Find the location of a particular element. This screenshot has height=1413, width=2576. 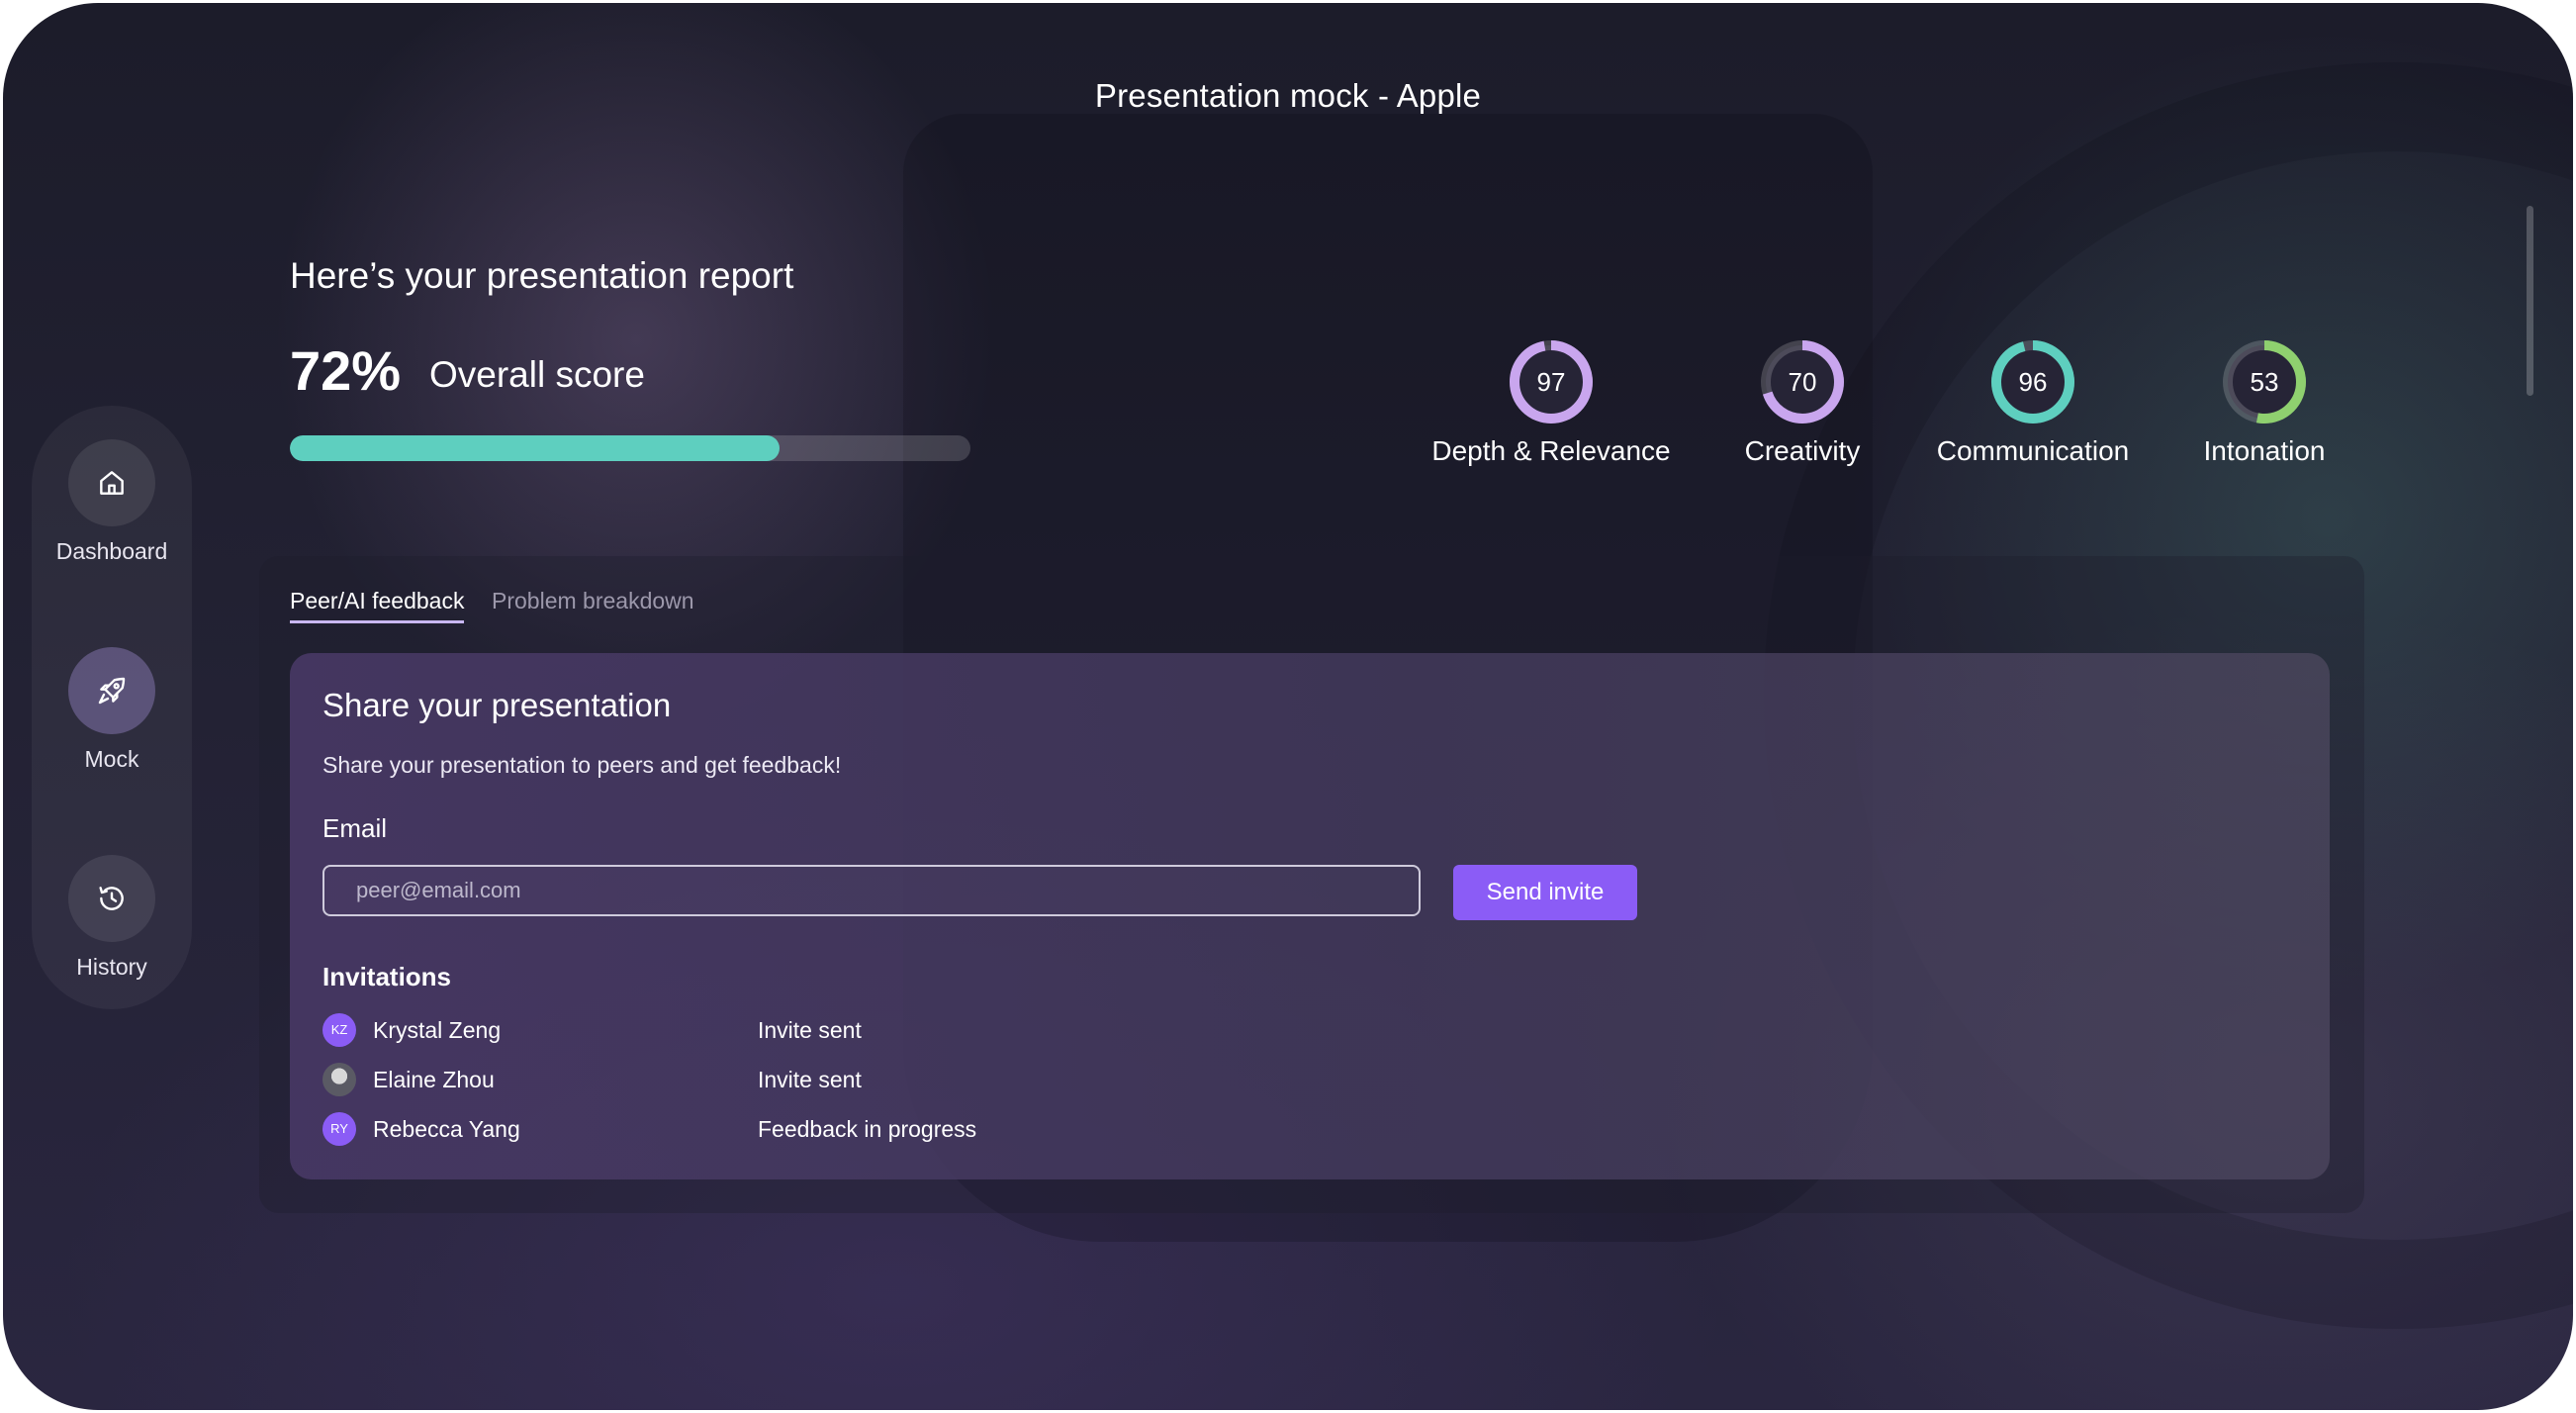

score-ring: 70 is located at coordinates (1803, 382).